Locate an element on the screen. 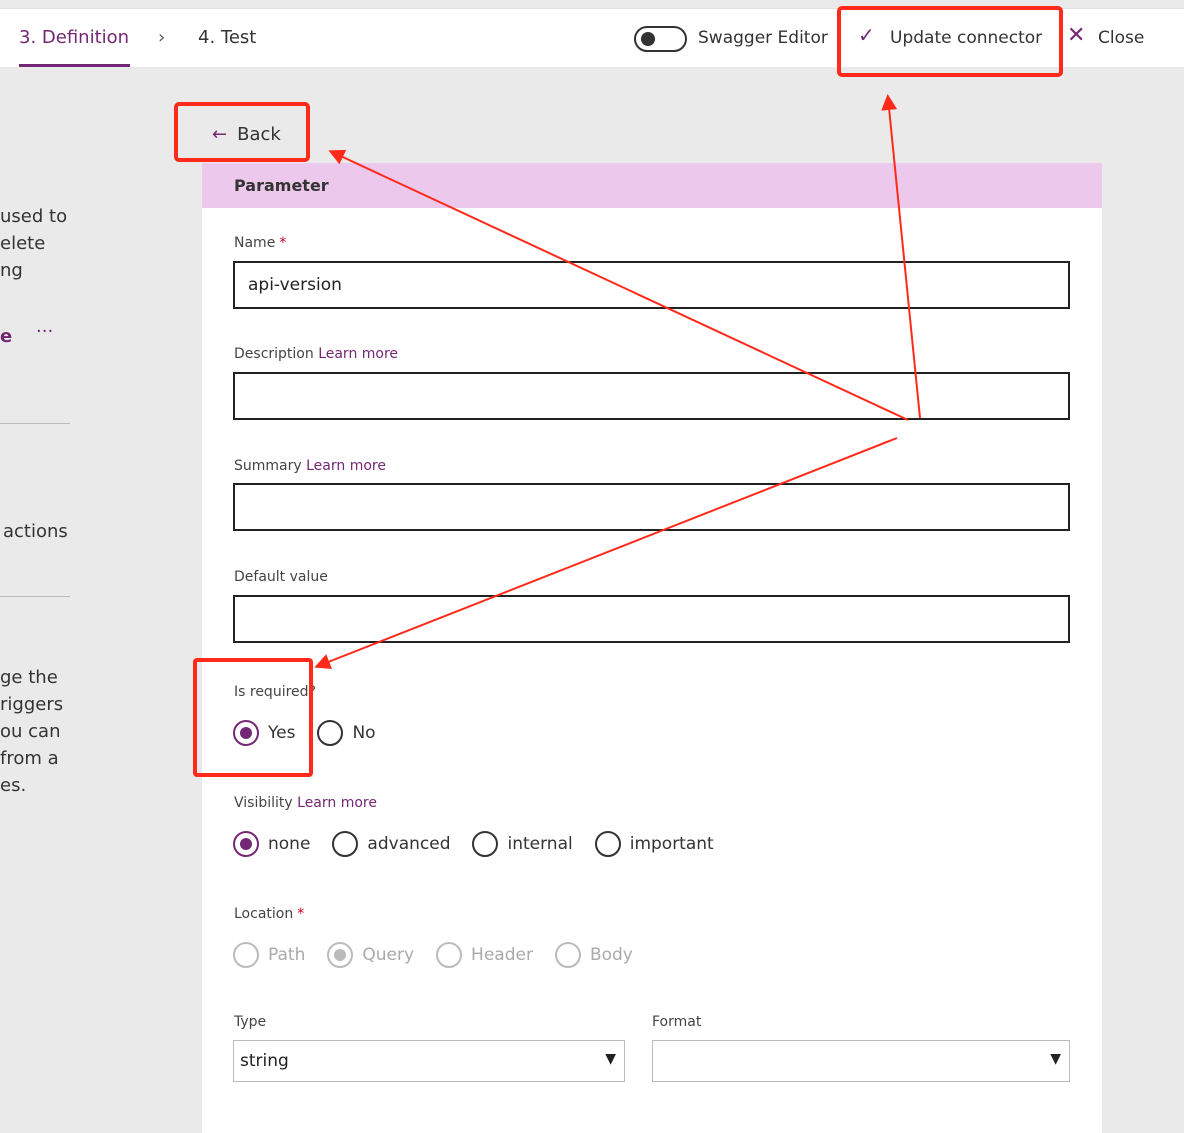  is-required-radio-group: Yes No is located at coordinates (315, 733).